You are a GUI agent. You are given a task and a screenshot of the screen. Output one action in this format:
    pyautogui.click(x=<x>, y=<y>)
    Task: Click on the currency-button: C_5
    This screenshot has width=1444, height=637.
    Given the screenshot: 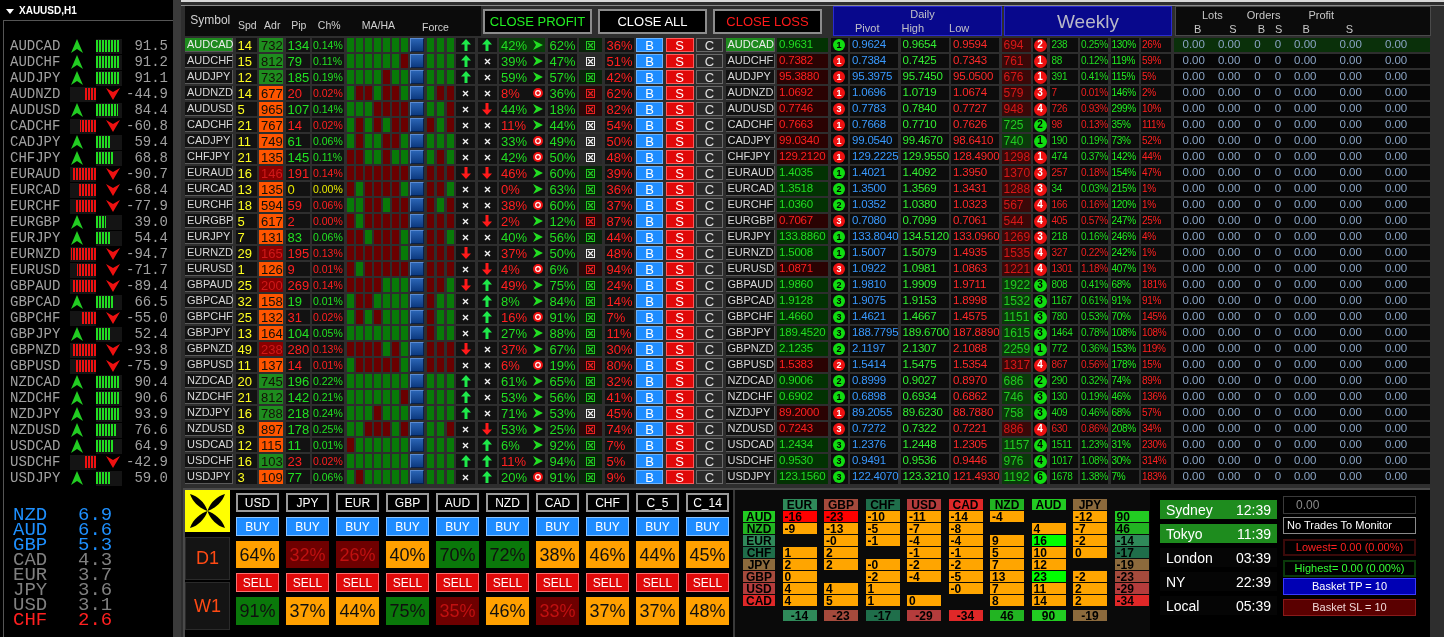 What is the action you would take?
    pyautogui.click(x=657, y=502)
    